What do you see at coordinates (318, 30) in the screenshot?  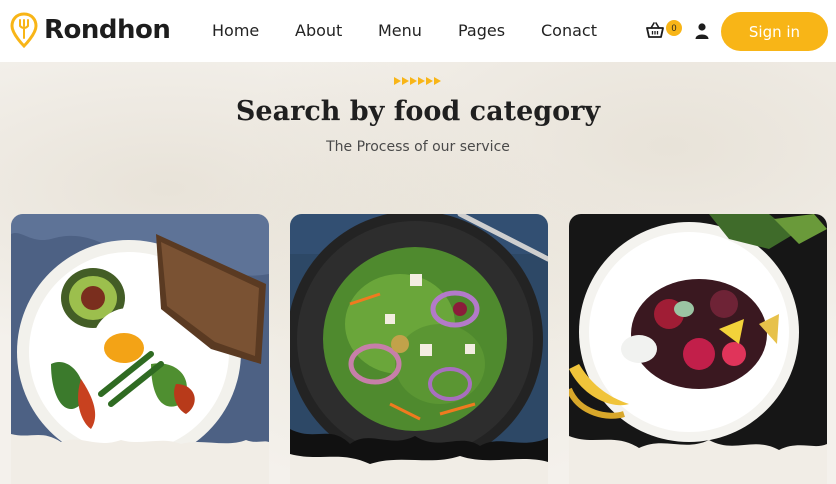 I see `nav-about: About` at bounding box center [318, 30].